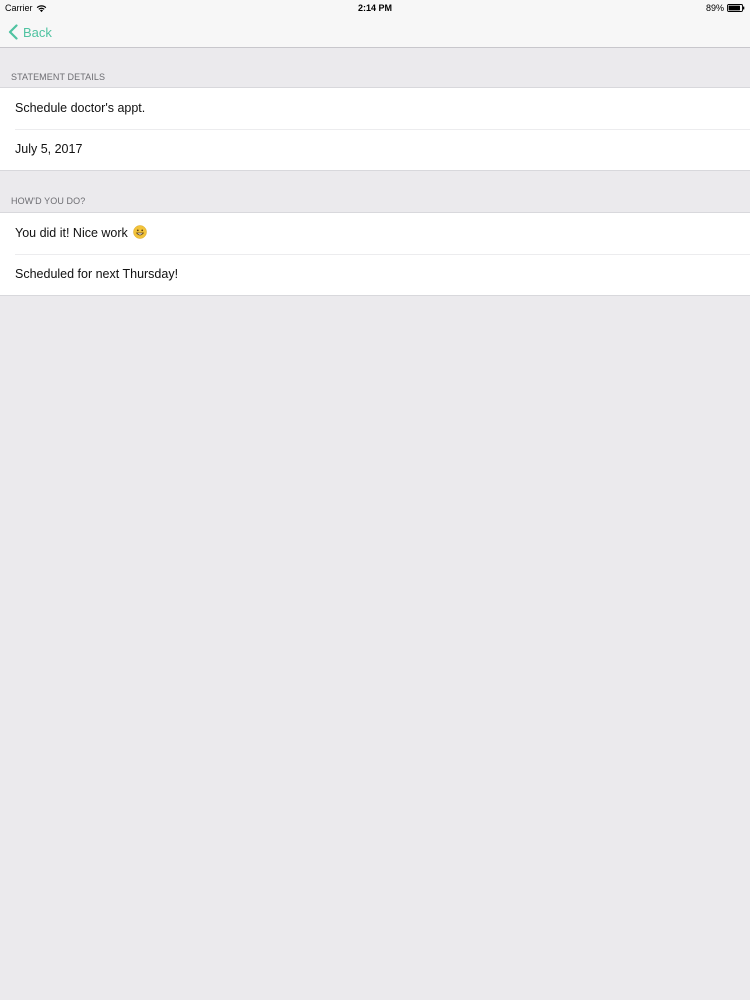 This screenshot has height=1000, width=750. I want to click on result-row: You did it! Nice work, so click(375, 233).